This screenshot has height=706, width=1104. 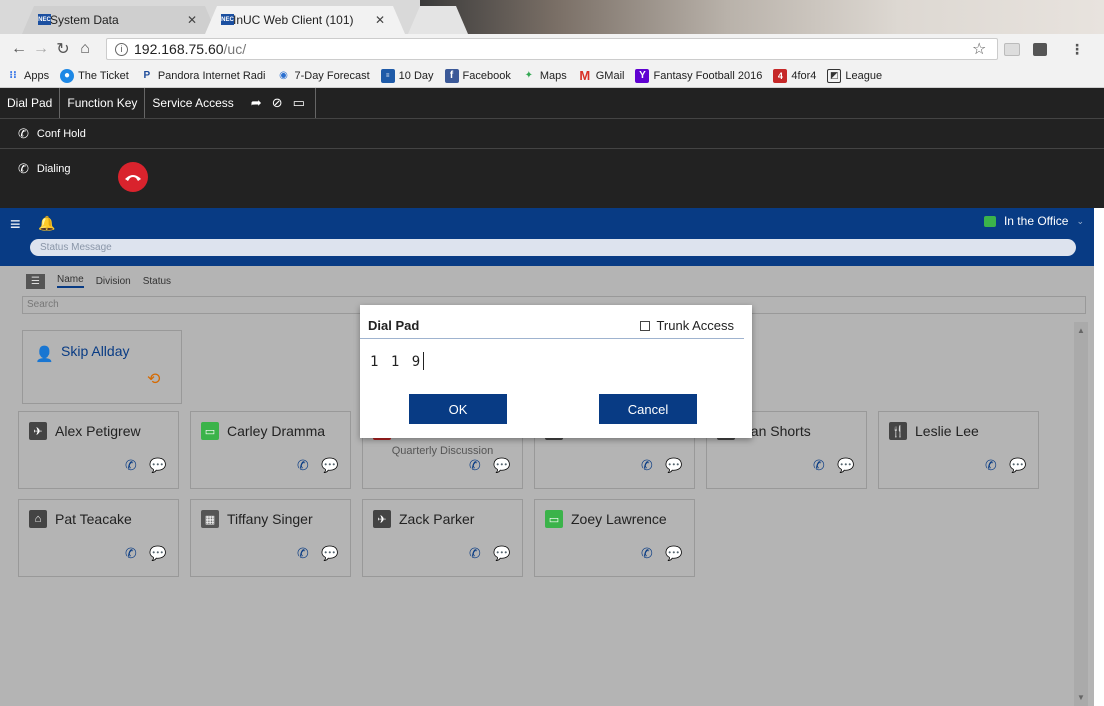 I want to click on weather-icon: ◉, so click(x=283, y=75).